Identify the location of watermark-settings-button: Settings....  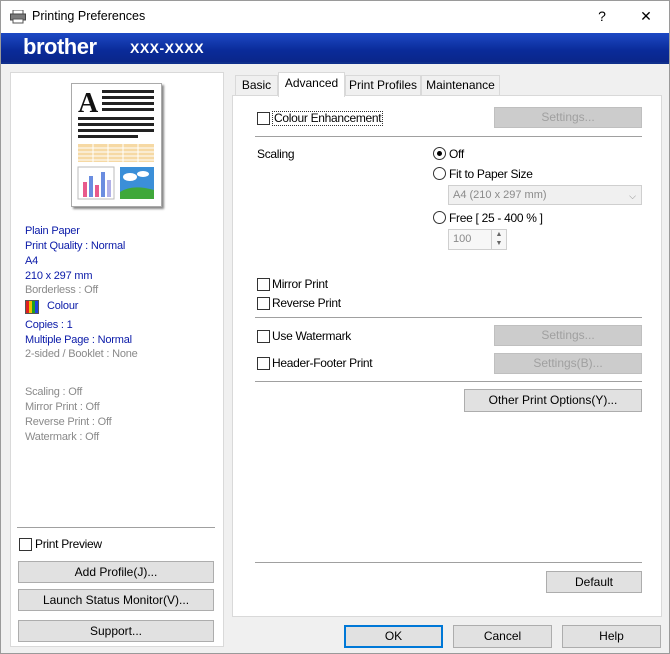
(568, 335).